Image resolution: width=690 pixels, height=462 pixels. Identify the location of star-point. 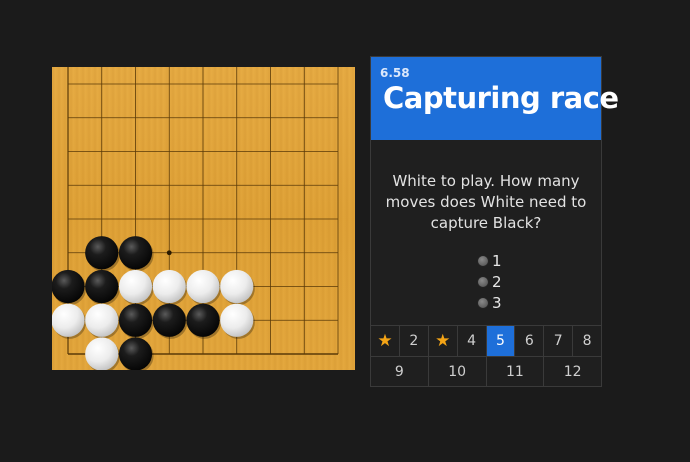
(169, 253).